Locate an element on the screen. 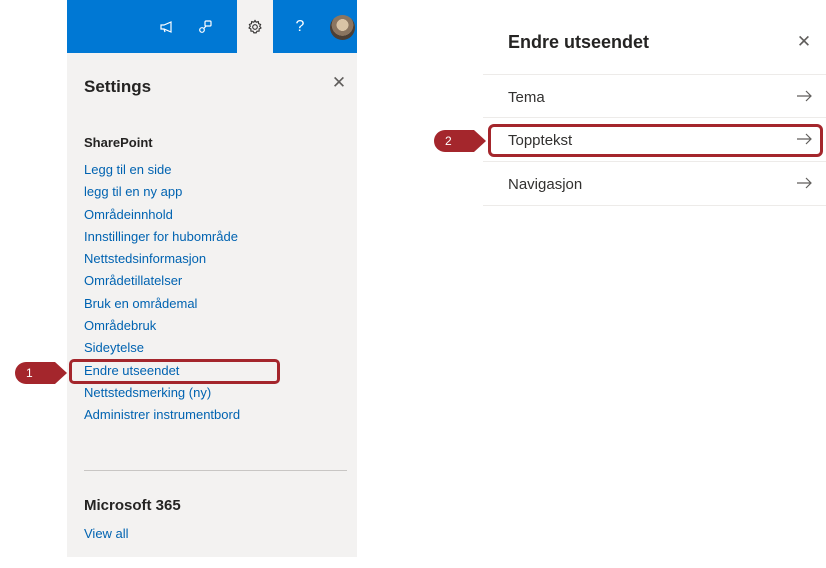 The width and height of the screenshot is (826, 568). link-site-information: Nettstedsinformasjon is located at coordinates (214, 260).